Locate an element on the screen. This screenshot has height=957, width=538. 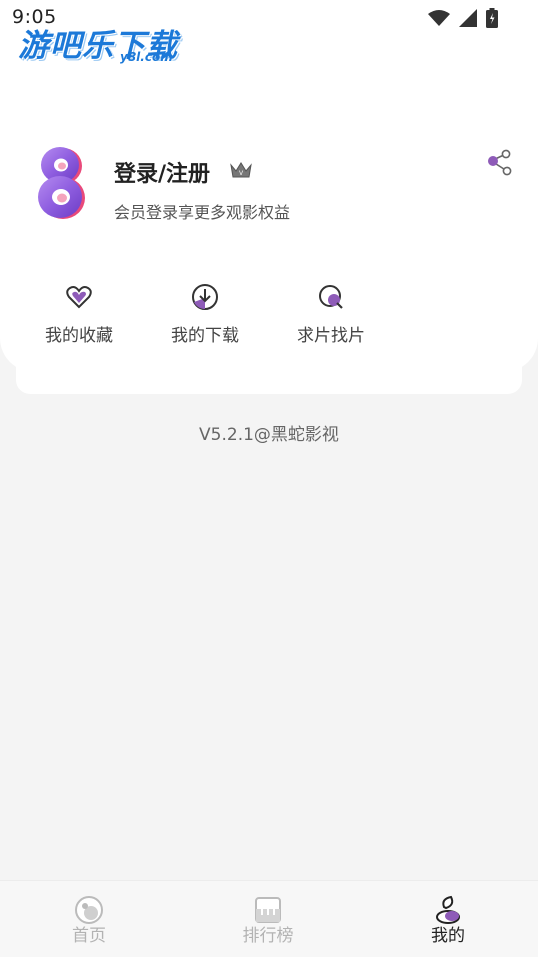
version-text: V5.2.1@黑蛇影视 is located at coordinates (269, 435).